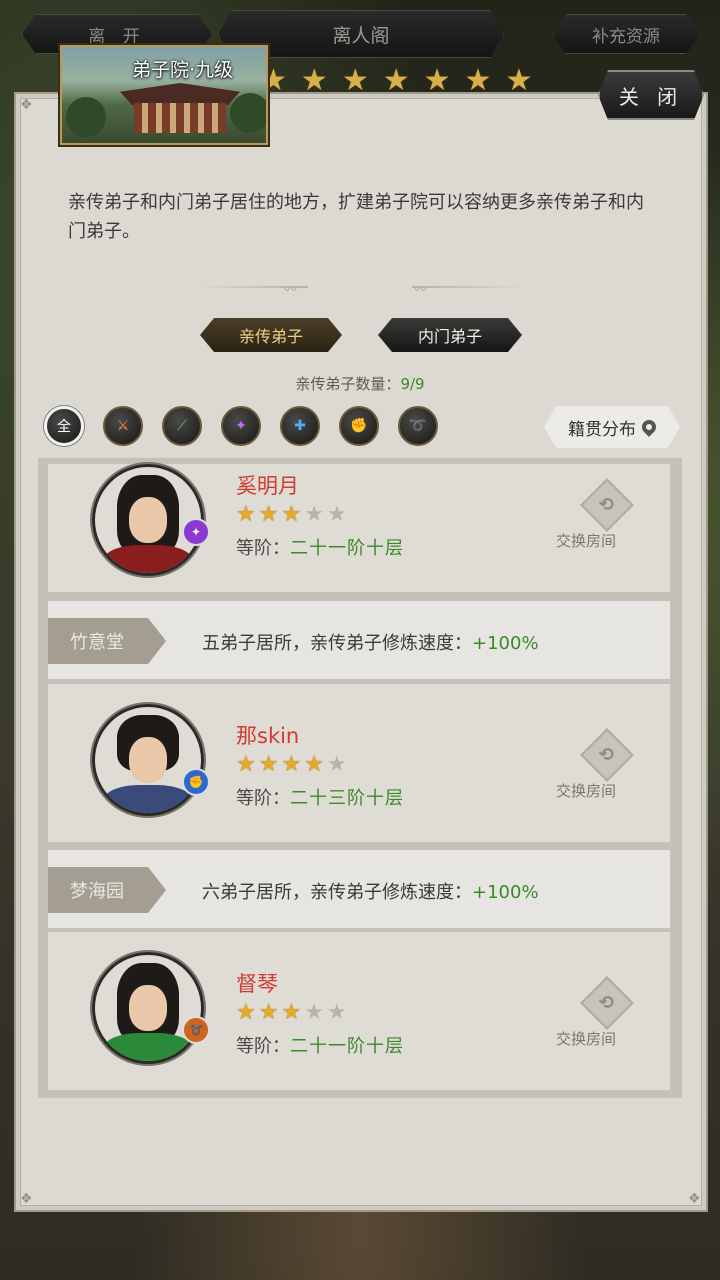 This screenshot has width=720, height=1280. I want to click on hall-header: 竹意堂 五弟子居所，亲传弟子修炼速度：+100%, so click(359, 640).